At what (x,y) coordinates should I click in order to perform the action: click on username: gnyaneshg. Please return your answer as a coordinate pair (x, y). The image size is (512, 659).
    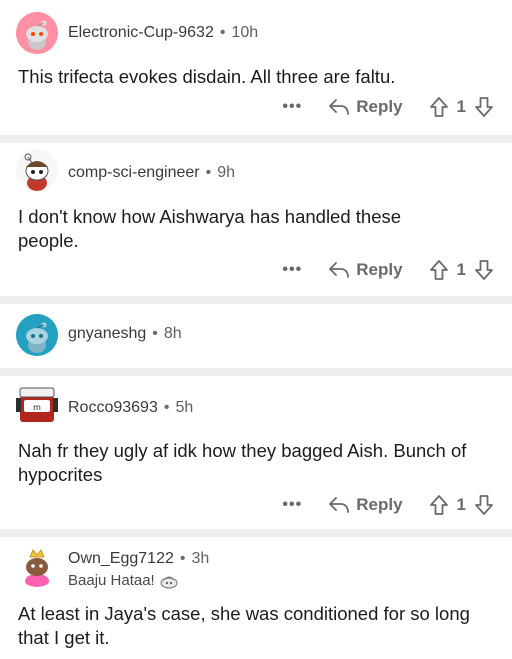
    Looking at the image, I should click on (107, 333).